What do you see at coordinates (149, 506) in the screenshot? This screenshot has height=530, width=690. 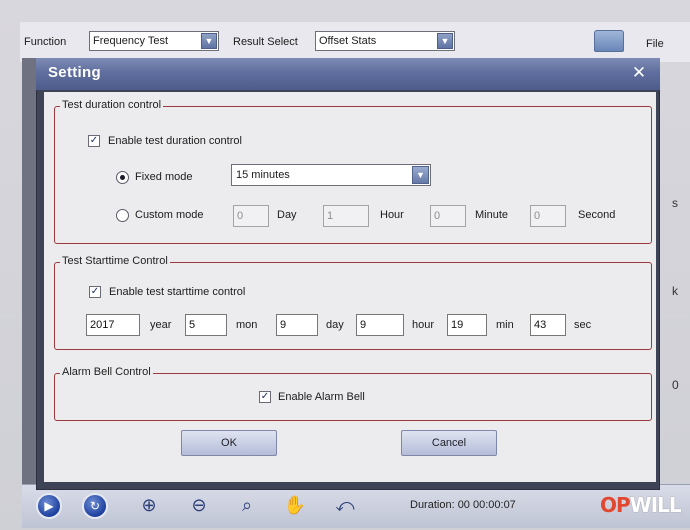 I see `zoom-in-icon: ⊕` at bounding box center [149, 506].